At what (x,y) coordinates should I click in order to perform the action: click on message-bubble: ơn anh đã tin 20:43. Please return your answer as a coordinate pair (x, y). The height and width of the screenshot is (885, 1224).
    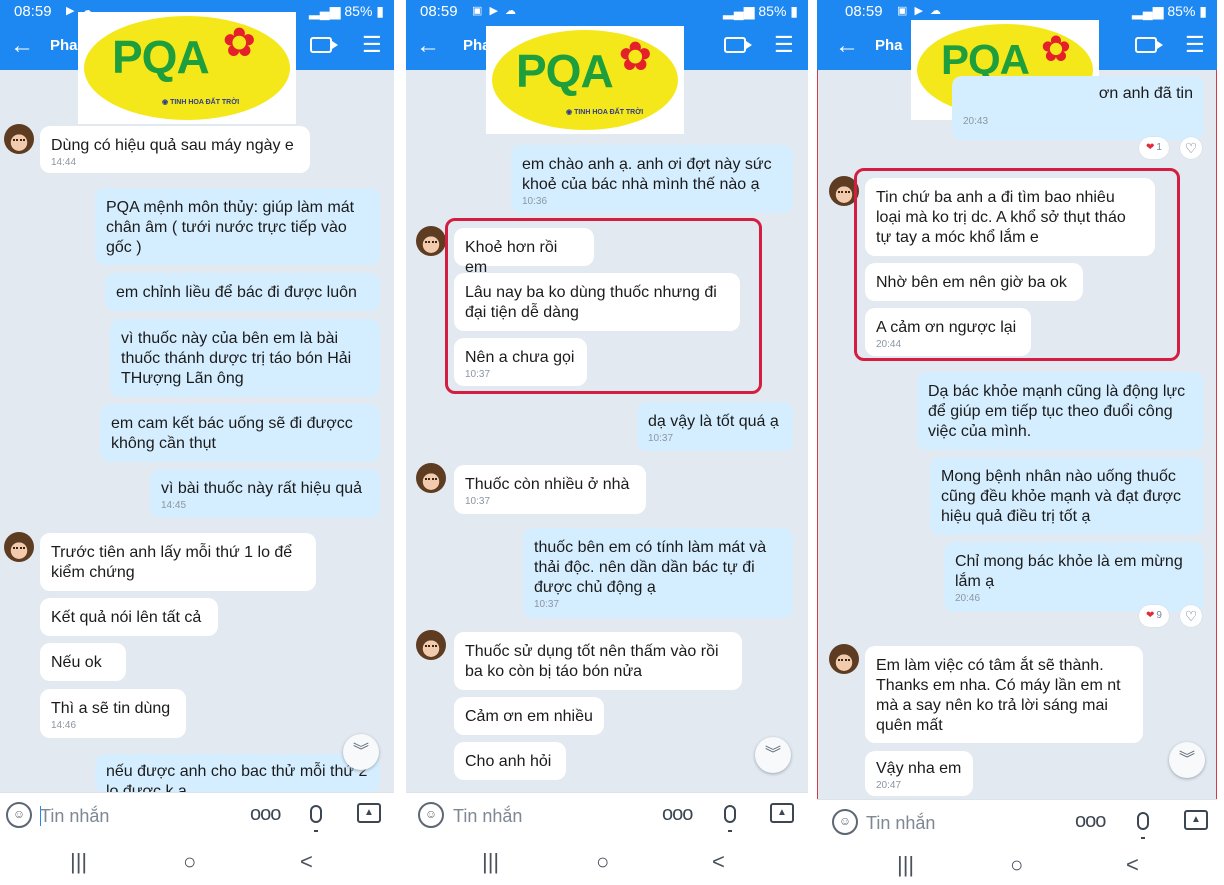
    Looking at the image, I should click on (1078, 108).